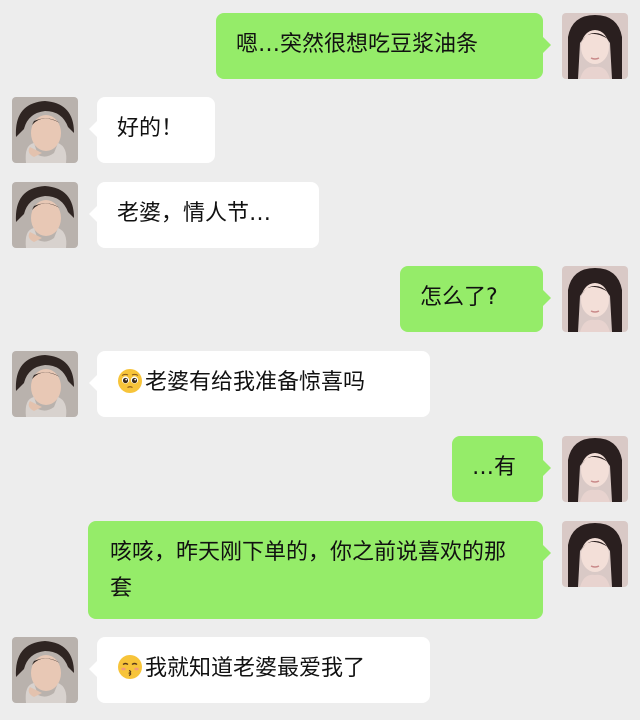  I want to click on pleading-face-icon, so click(130, 381).